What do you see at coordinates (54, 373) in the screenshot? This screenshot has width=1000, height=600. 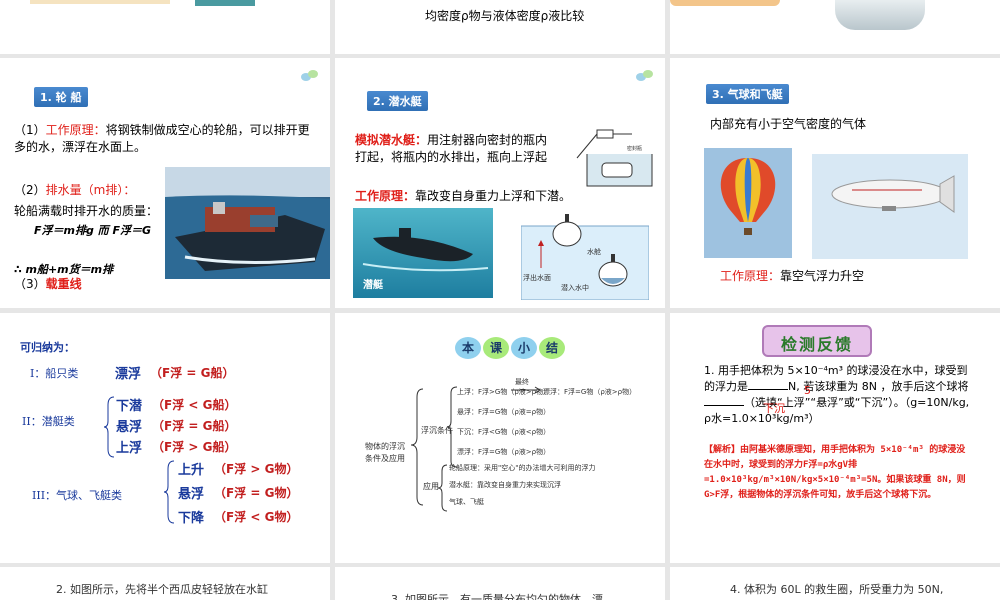 I see `category-1: I：船只类` at bounding box center [54, 373].